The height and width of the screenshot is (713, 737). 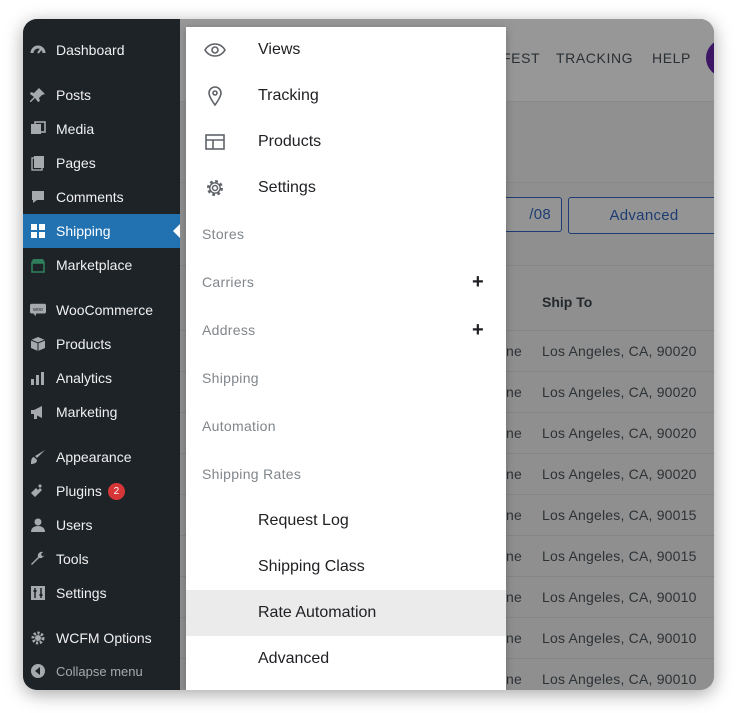 I want to click on menu-section-shipping: Shipping, so click(x=346, y=378).